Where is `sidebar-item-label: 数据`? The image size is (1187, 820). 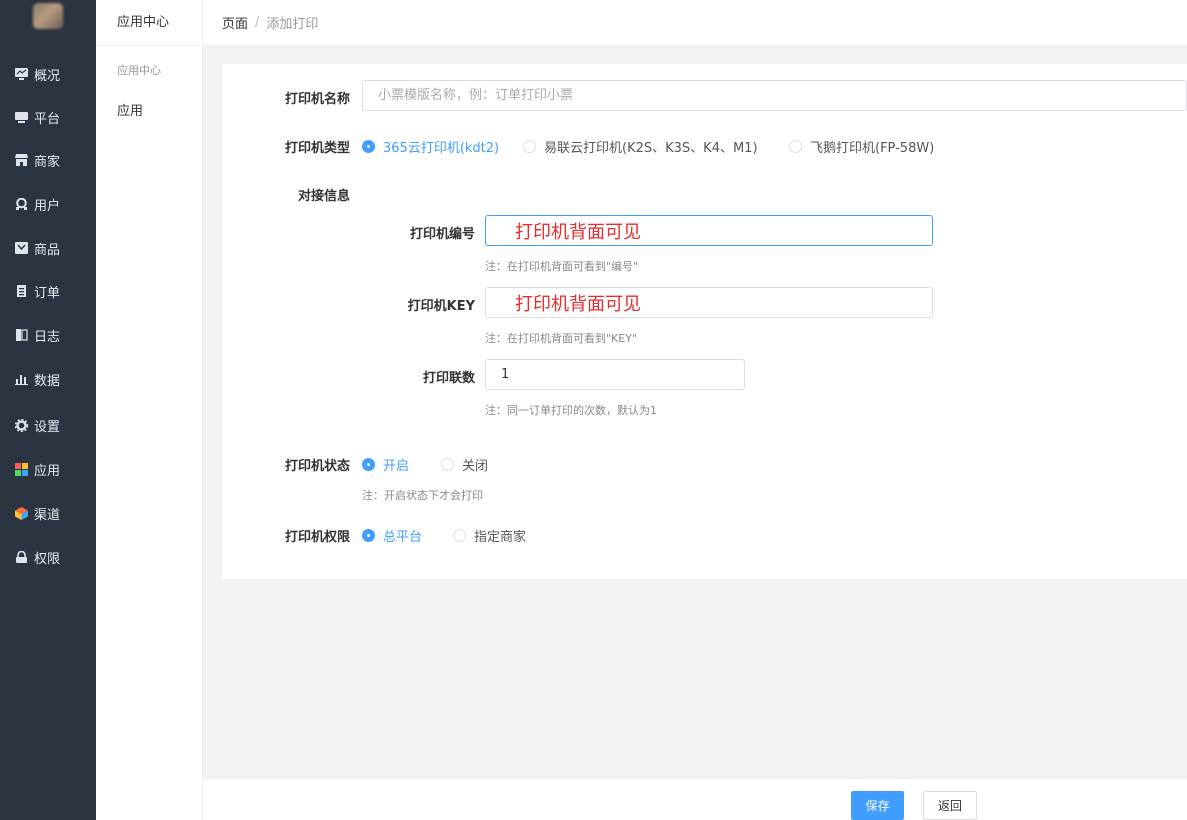 sidebar-item-label: 数据 is located at coordinates (47, 381).